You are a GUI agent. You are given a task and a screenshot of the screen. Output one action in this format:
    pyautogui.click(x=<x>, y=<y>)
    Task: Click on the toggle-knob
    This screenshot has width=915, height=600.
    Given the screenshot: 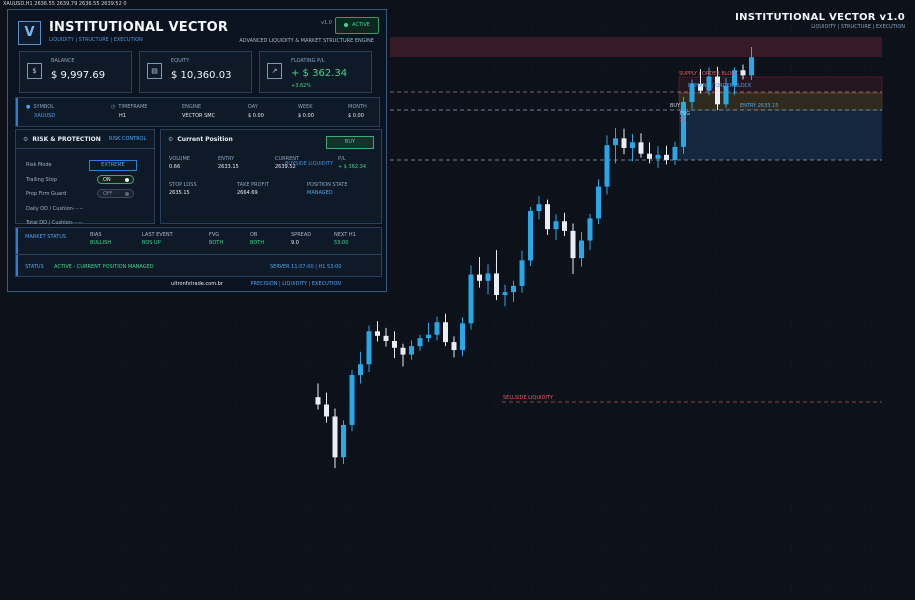 What is the action you would take?
    pyautogui.click(x=127, y=194)
    